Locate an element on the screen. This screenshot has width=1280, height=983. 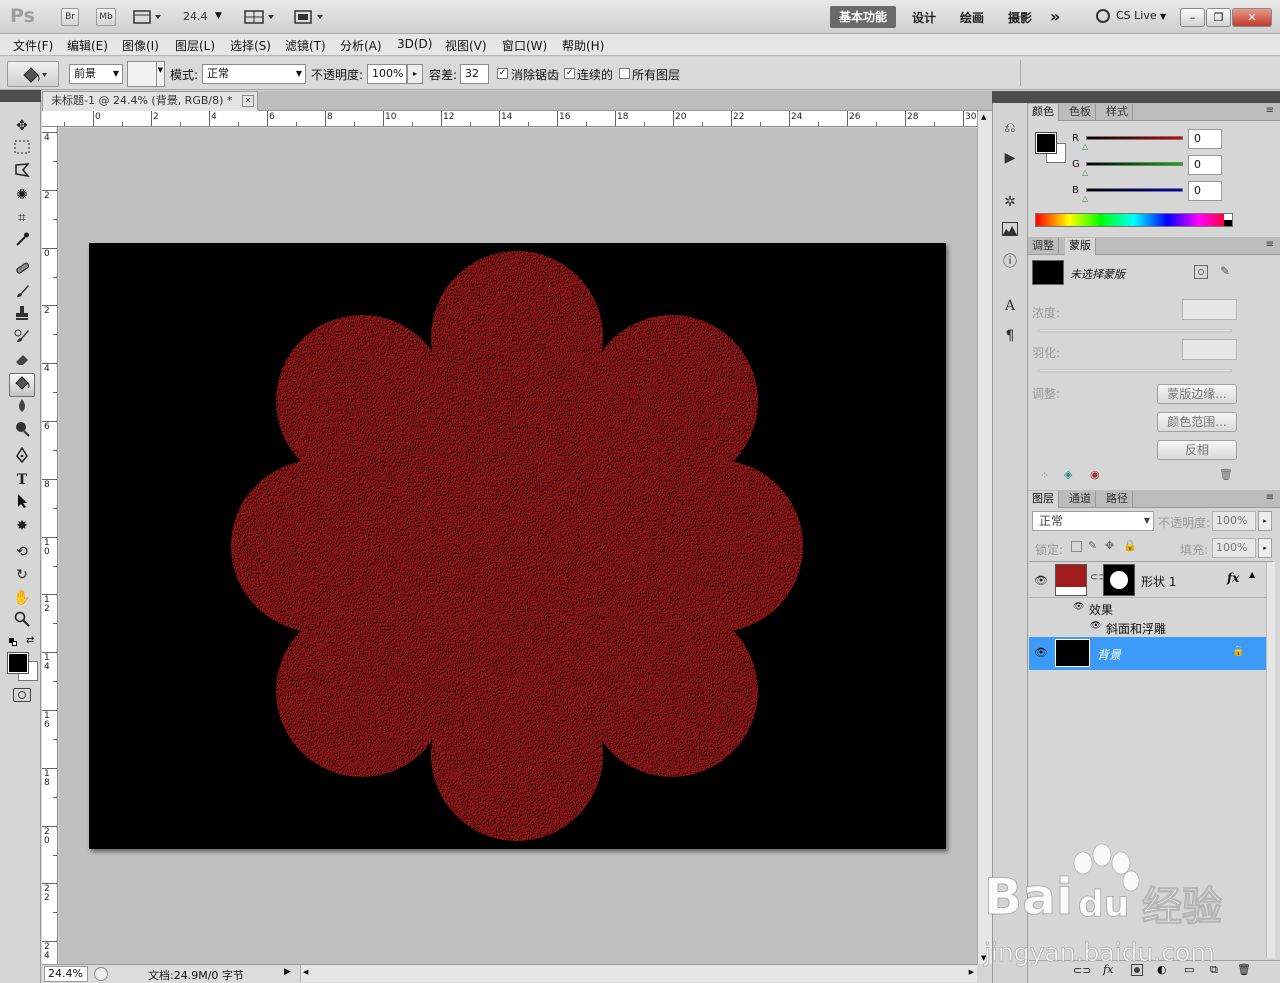
horizontal-ruler: 0 2 4 6 8 10 12 14 16 18 20 22 24 26 28 30 is located at coordinates (509, 119).